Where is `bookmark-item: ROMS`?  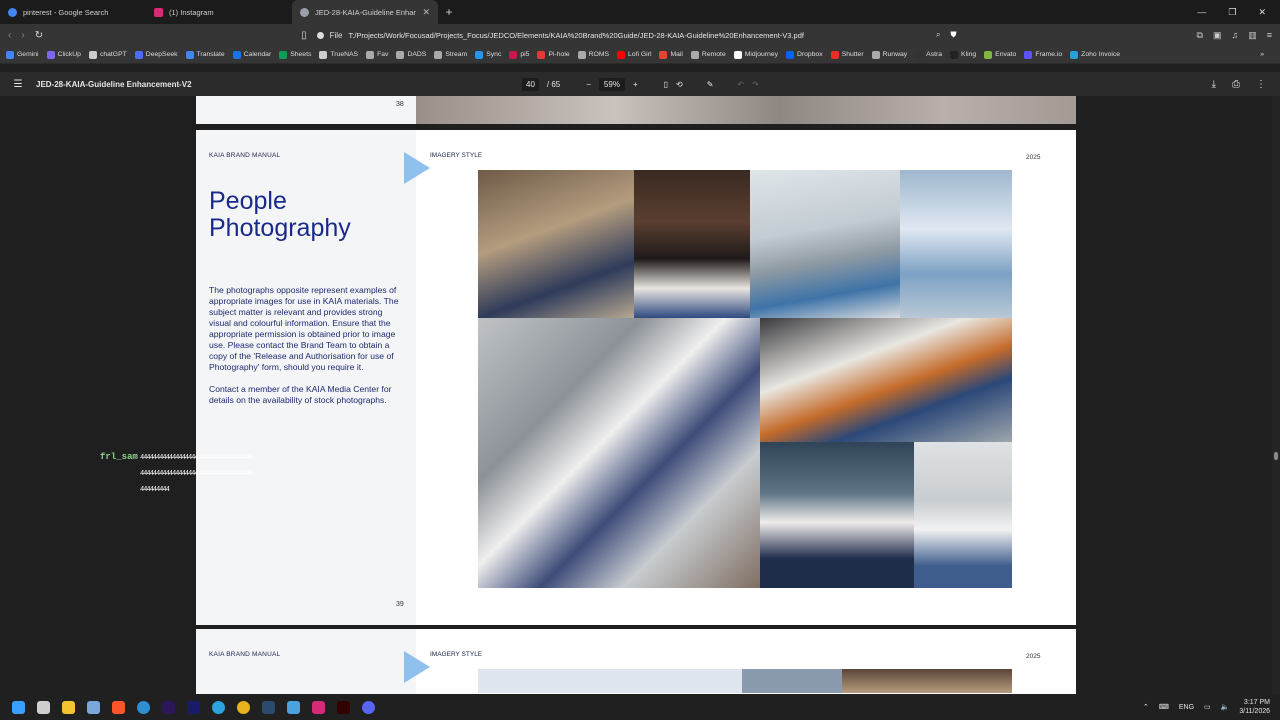 bookmark-item: ROMS is located at coordinates (593, 54).